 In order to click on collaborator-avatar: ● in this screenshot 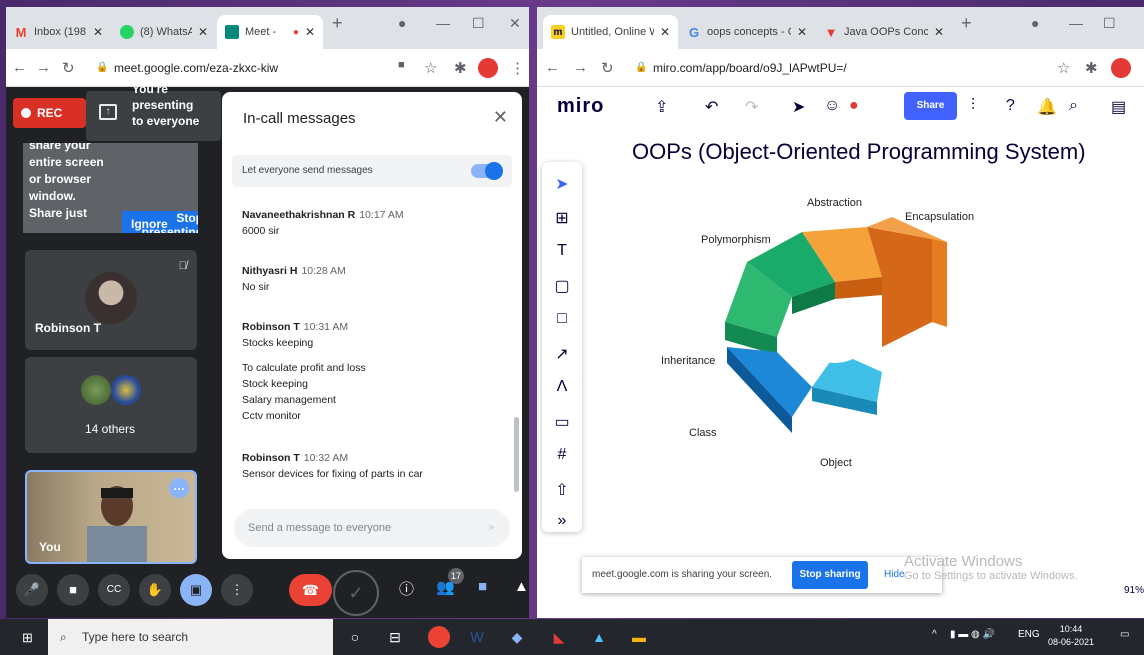, I will do `click(854, 106)`.